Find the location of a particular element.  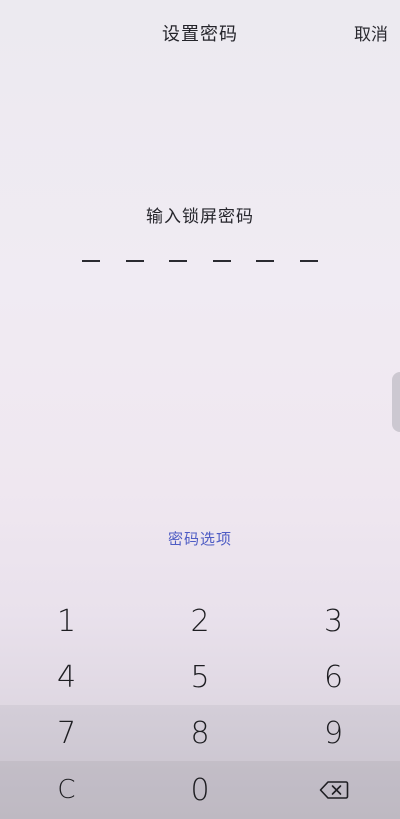

key-2: 2 is located at coordinates (200, 621).